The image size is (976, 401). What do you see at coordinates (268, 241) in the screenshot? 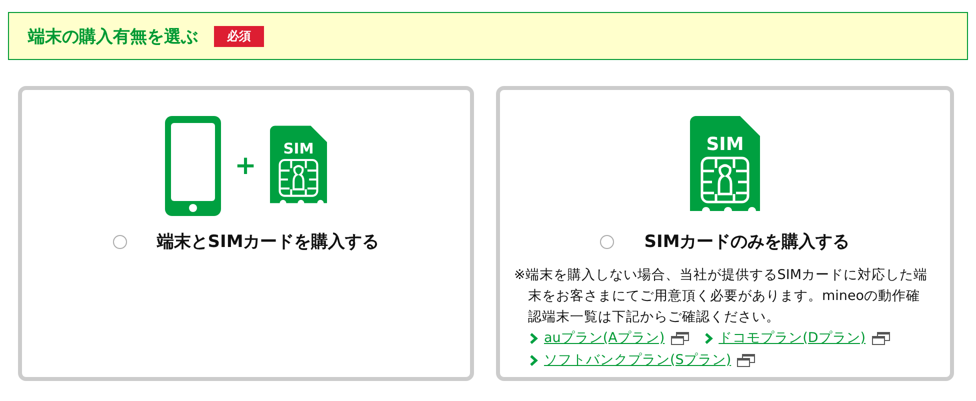
I see `option-label: 端末とSIMカードを購入する` at bounding box center [268, 241].